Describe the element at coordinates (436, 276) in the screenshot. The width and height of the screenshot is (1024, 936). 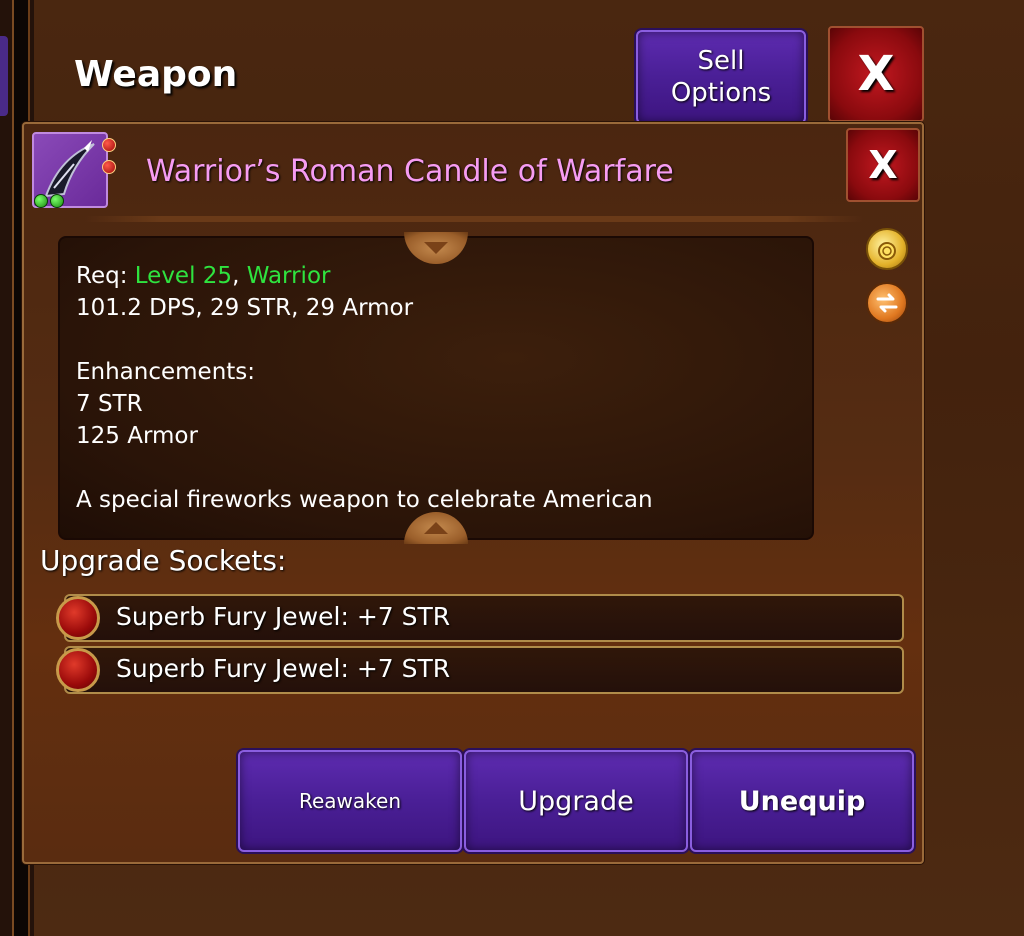
I see `requirement-line: Req: Level 25, Warrior` at that location.